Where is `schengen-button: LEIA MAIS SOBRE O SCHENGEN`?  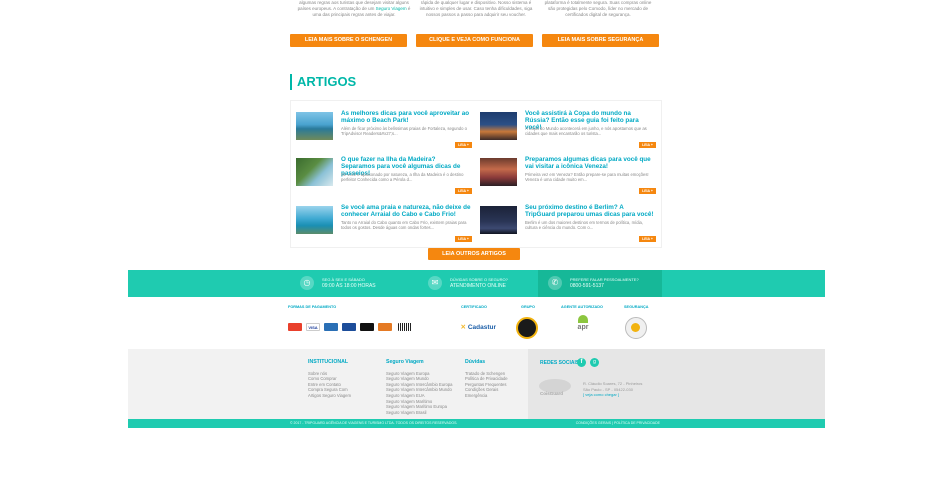
schengen-button: LEIA MAIS SOBRE O SCHENGEN is located at coordinates (348, 40).